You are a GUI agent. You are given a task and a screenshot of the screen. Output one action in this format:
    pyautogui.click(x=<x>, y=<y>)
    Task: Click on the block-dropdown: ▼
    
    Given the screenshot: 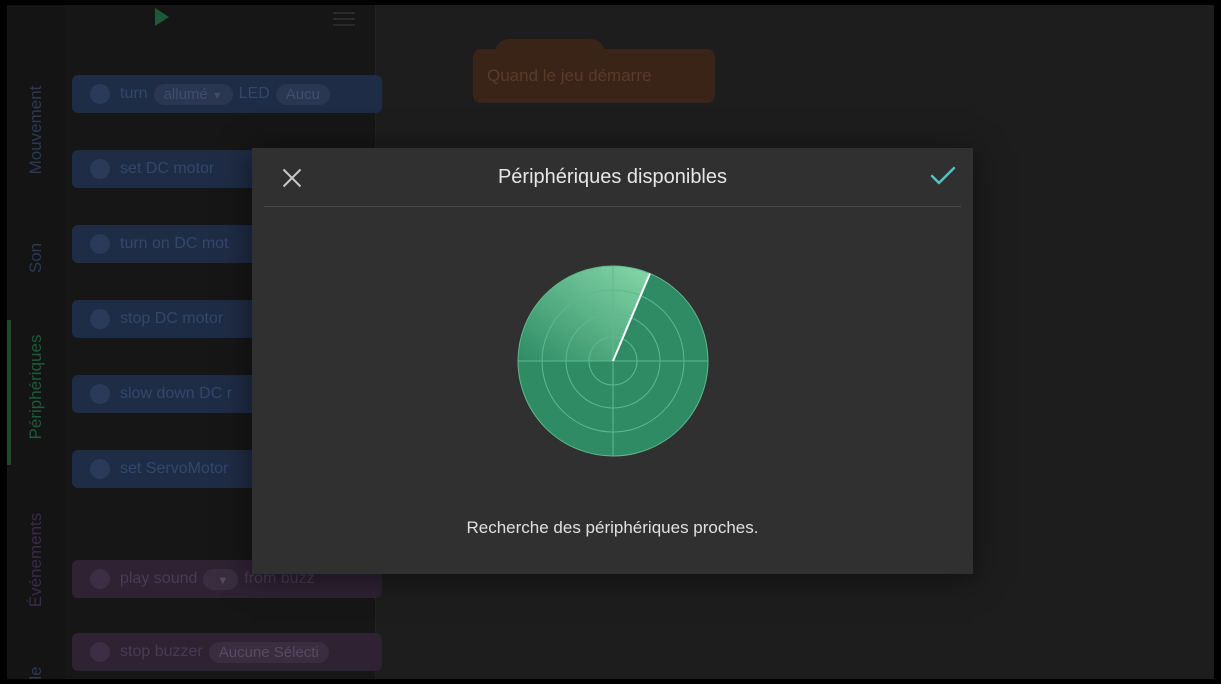 What is the action you would take?
    pyautogui.click(x=221, y=579)
    